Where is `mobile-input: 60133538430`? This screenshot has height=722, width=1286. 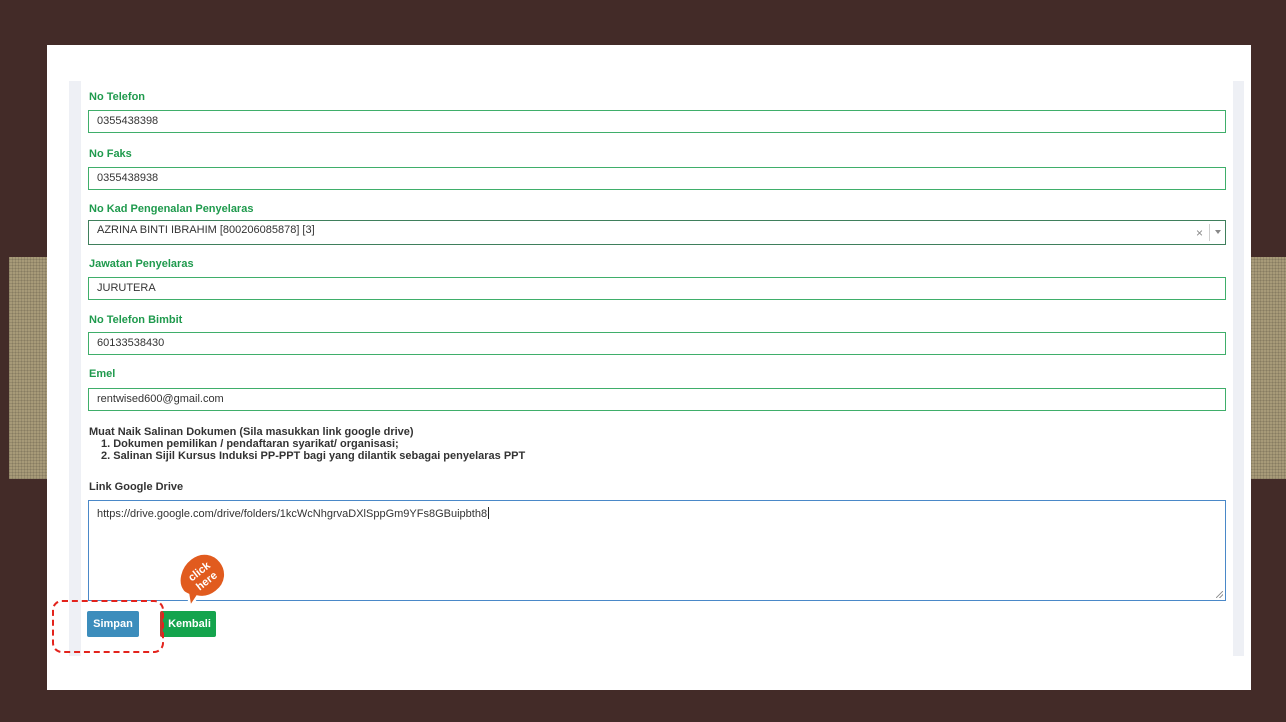
mobile-input: 60133538430 is located at coordinates (657, 343).